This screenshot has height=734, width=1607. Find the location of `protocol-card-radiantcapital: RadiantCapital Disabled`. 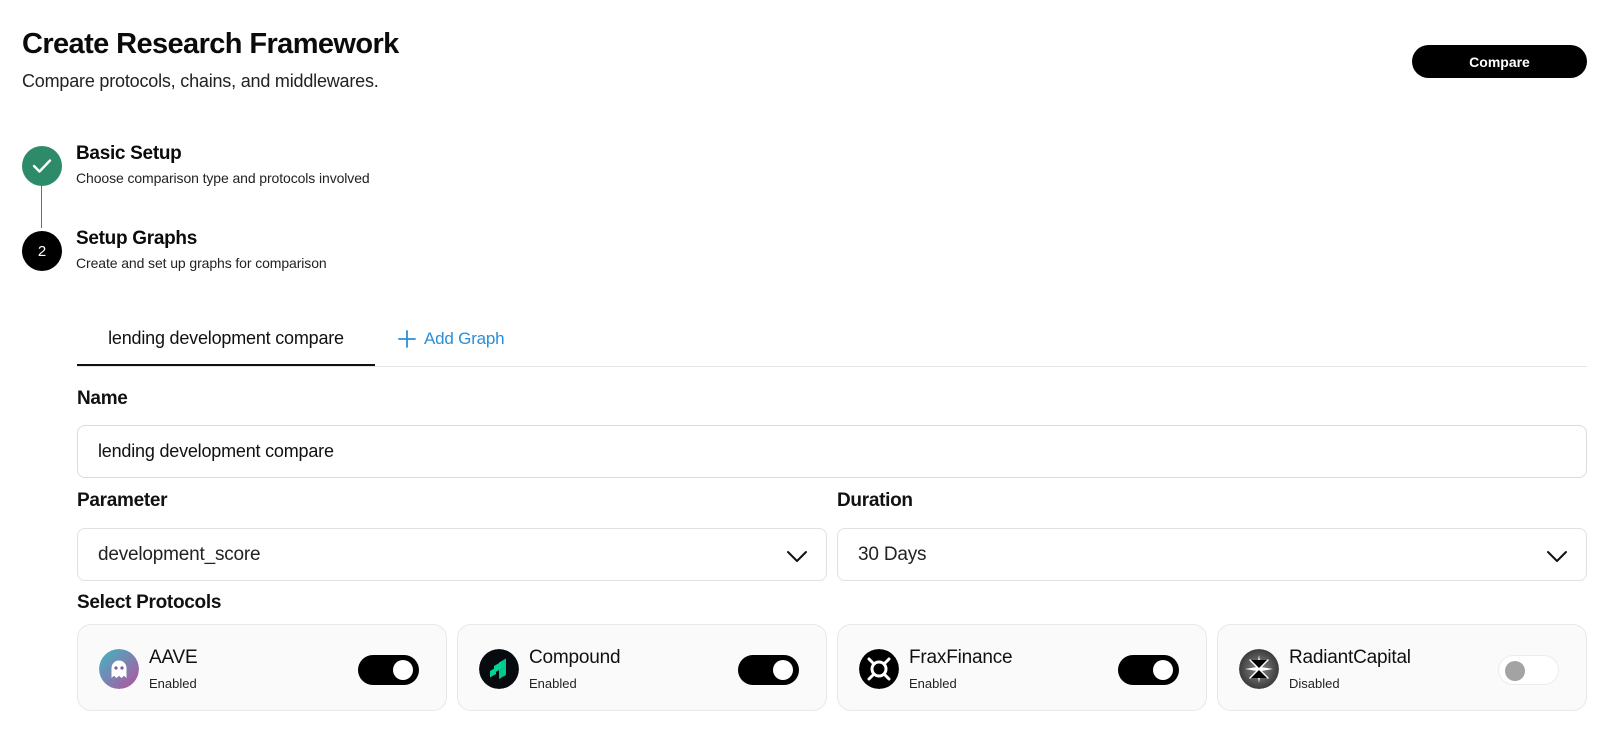

protocol-card-radiantcapital: RadiantCapital Disabled is located at coordinates (1402, 667).